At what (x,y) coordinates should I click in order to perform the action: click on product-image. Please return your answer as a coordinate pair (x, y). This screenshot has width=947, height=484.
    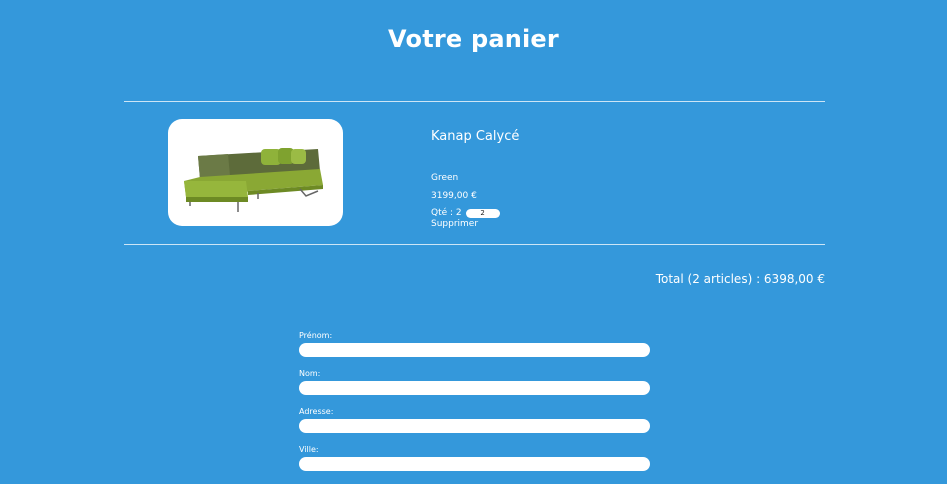
    Looking at the image, I should click on (255, 172).